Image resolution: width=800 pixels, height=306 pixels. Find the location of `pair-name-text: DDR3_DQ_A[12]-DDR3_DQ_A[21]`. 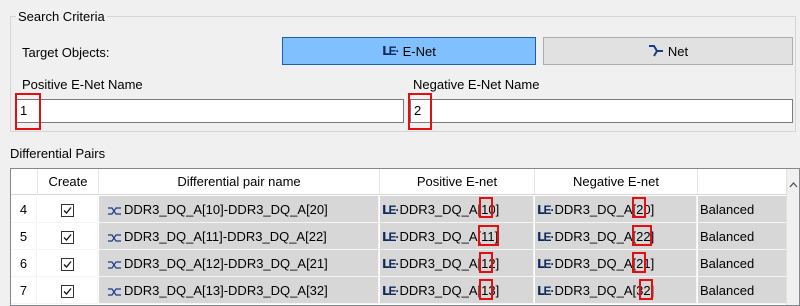

pair-name-text: DDR3_DQ_A[12]-DDR3_DQ_A[21] is located at coordinates (226, 263).